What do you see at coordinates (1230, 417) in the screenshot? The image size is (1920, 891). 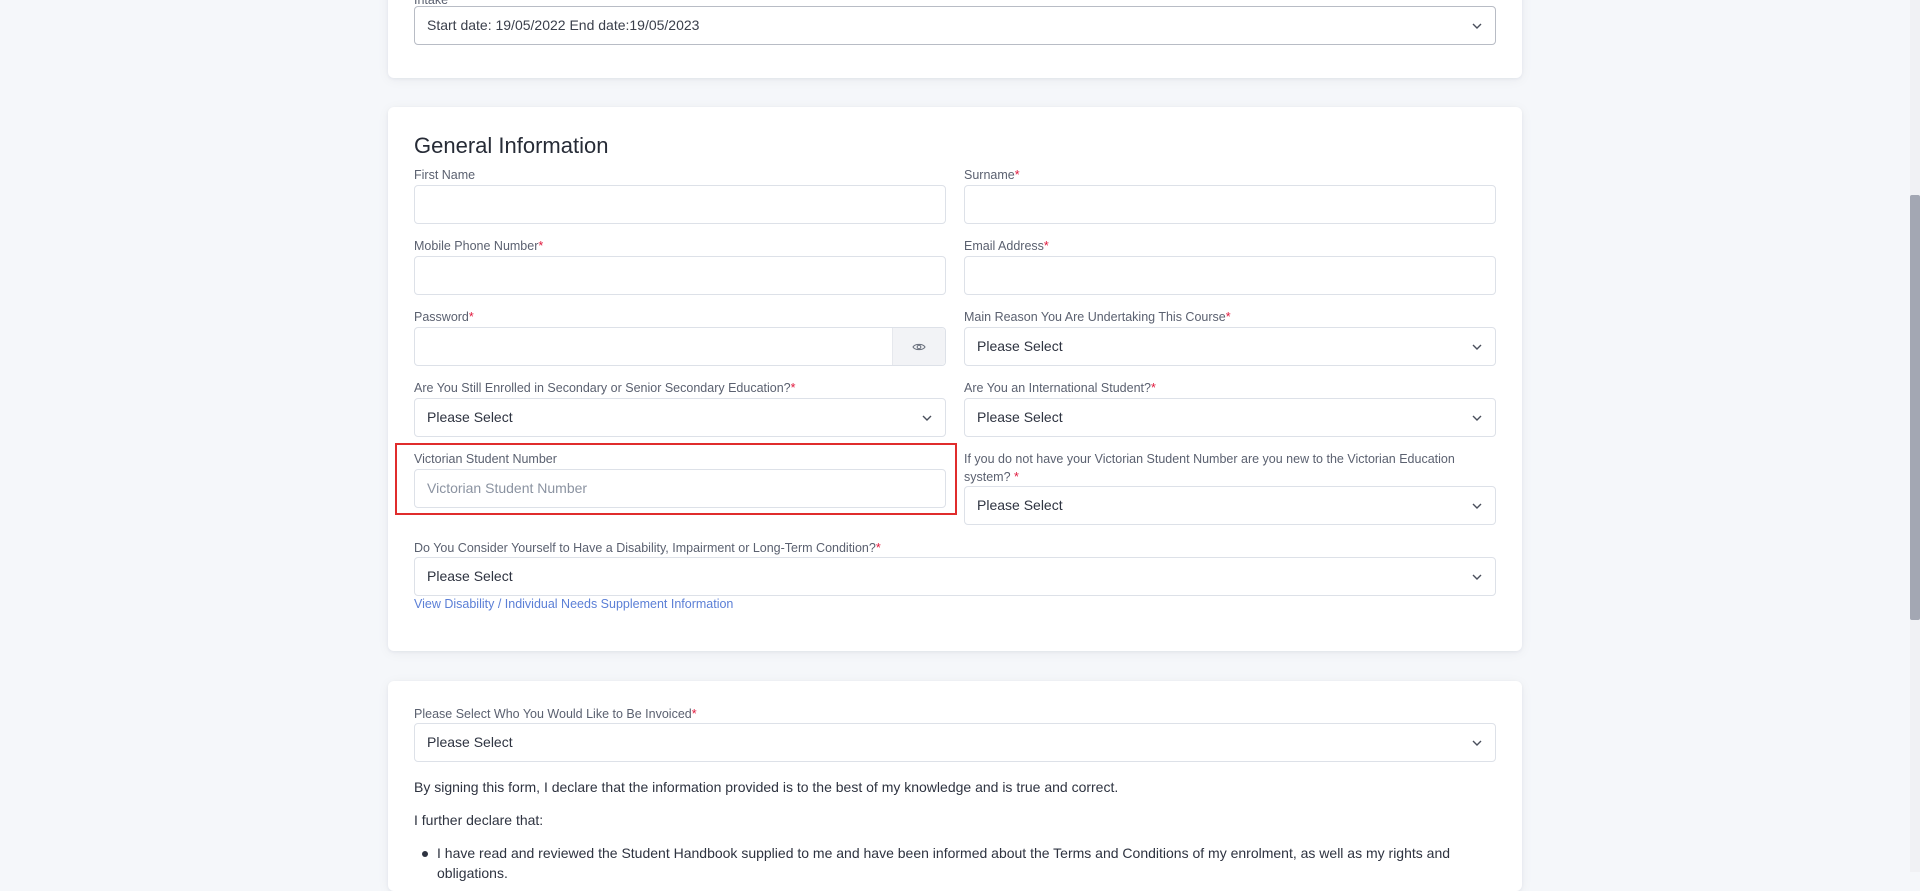 I see `international-select: Please Select` at bounding box center [1230, 417].